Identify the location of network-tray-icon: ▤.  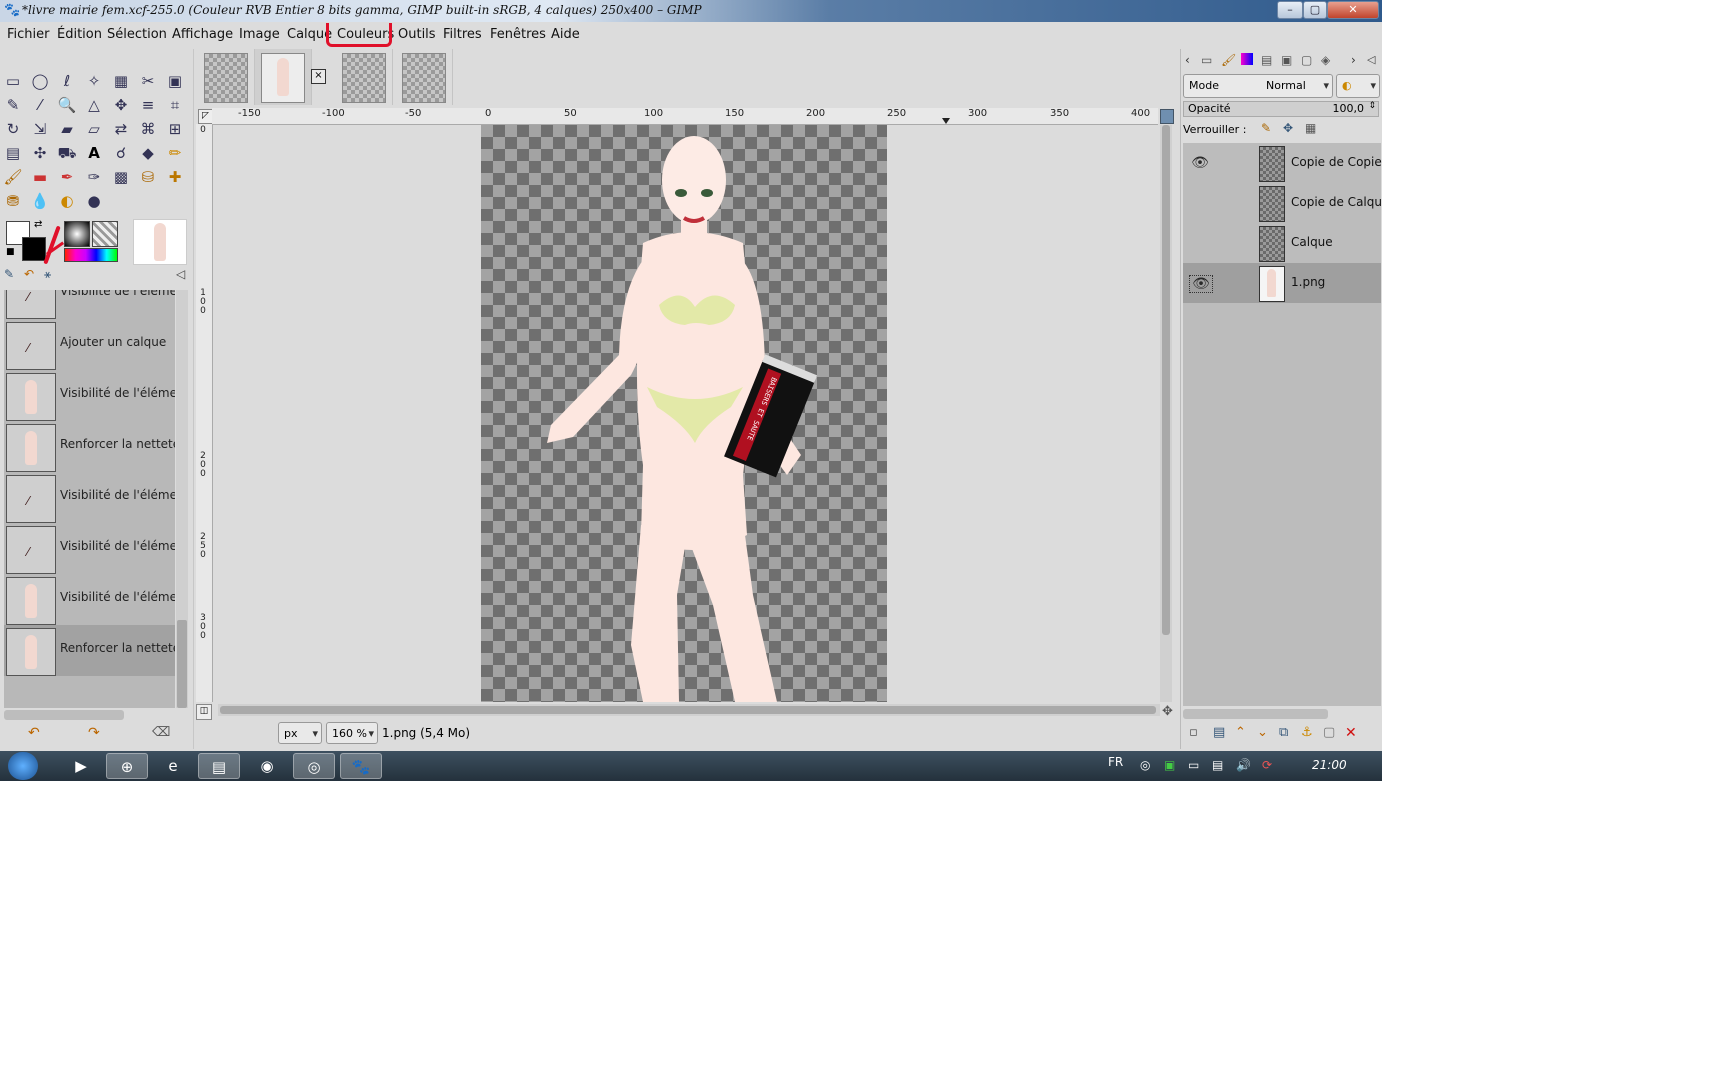
(1217, 765).